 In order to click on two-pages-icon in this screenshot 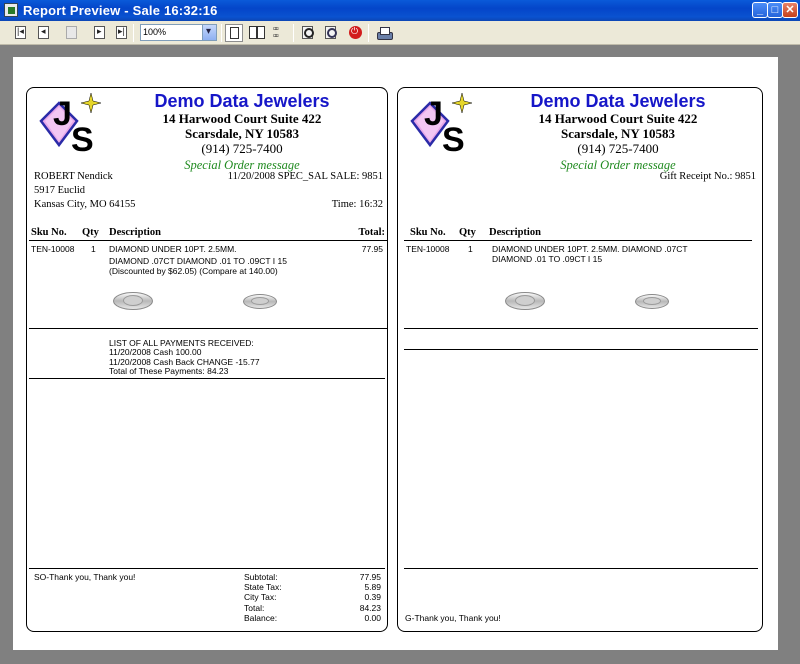, I will do `click(257, 32)`.